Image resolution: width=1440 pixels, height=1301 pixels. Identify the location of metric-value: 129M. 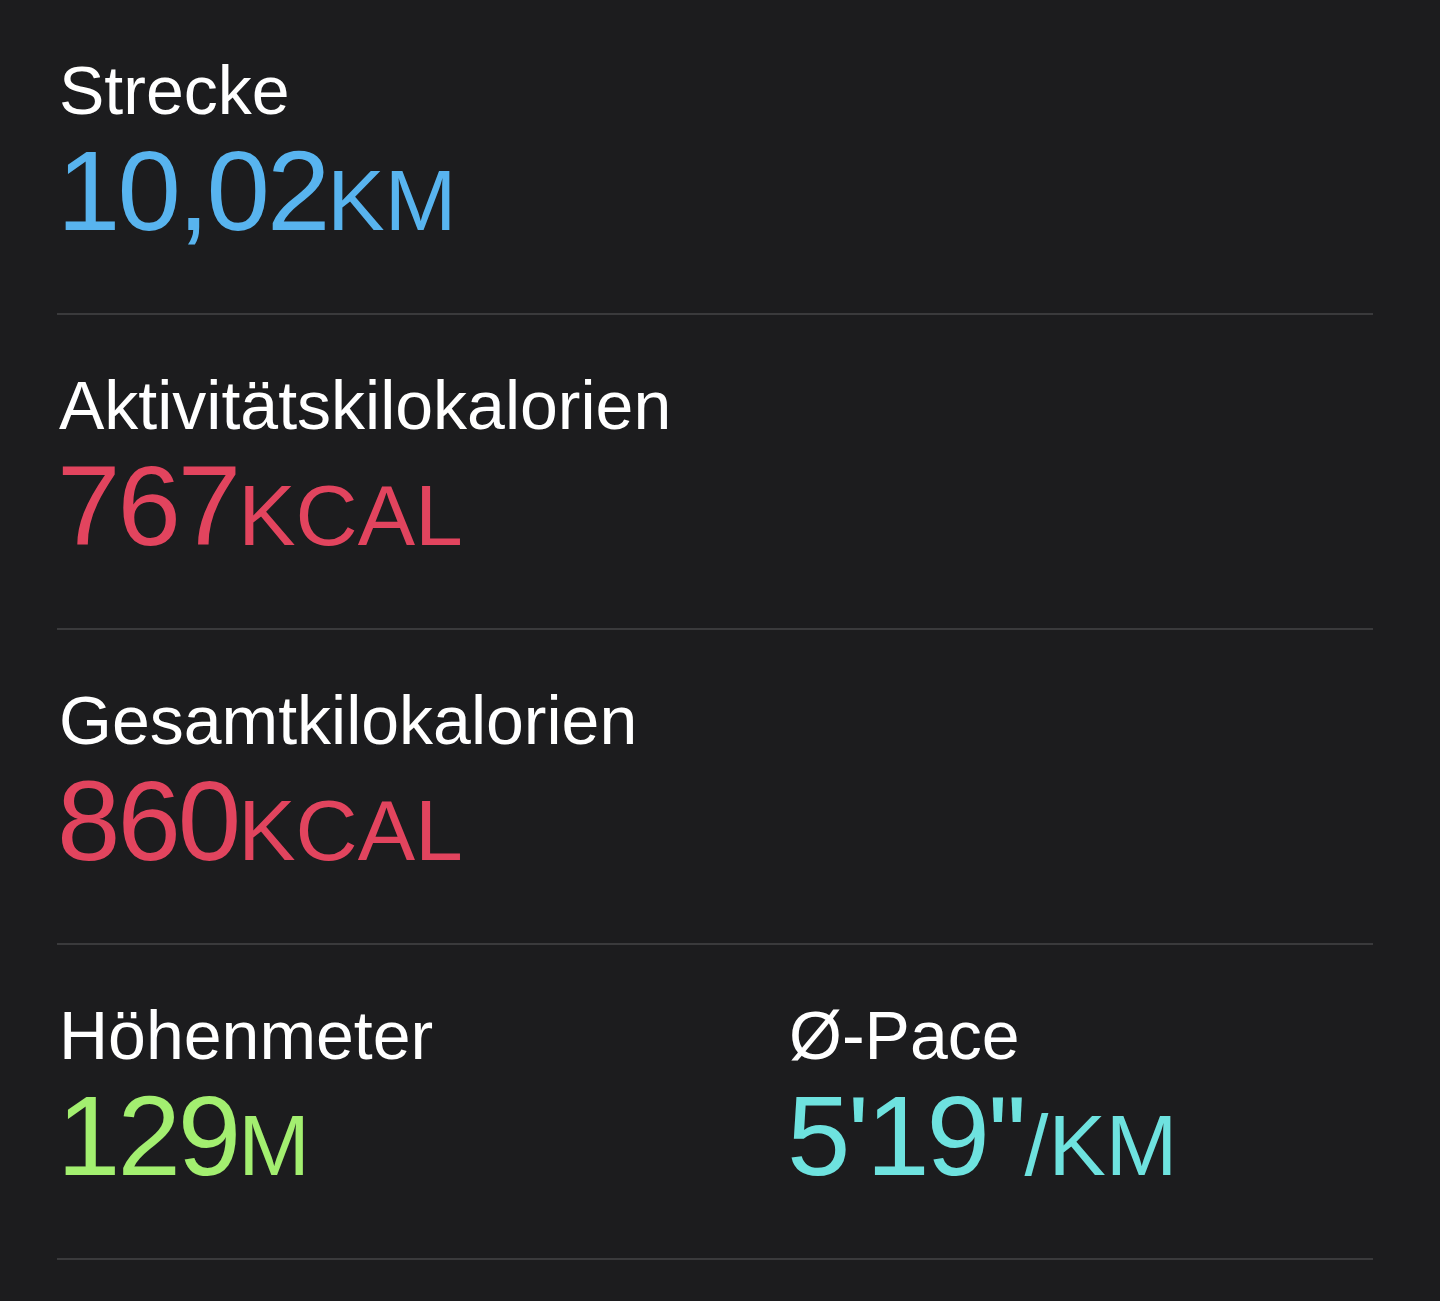
(183, 1136).